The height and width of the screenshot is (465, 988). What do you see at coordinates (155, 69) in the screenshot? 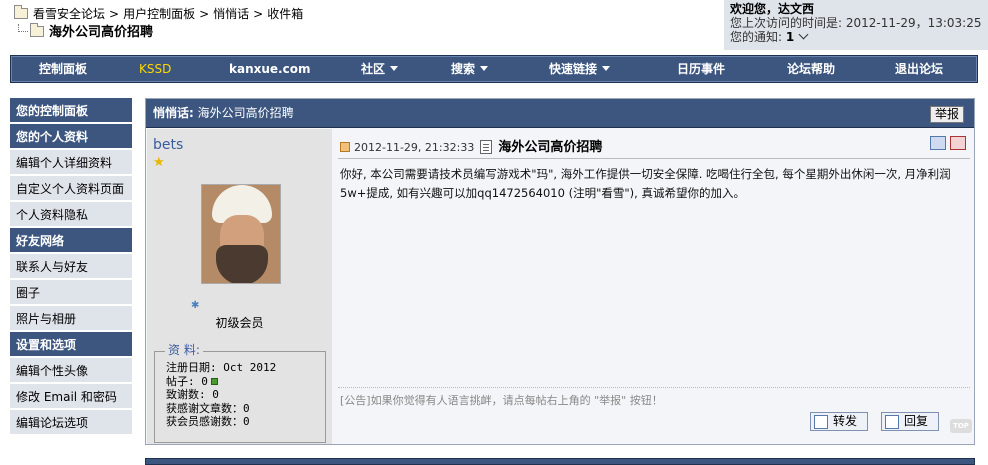
I see `nav-kssd: KSSD` at bounding box center [155, 69].